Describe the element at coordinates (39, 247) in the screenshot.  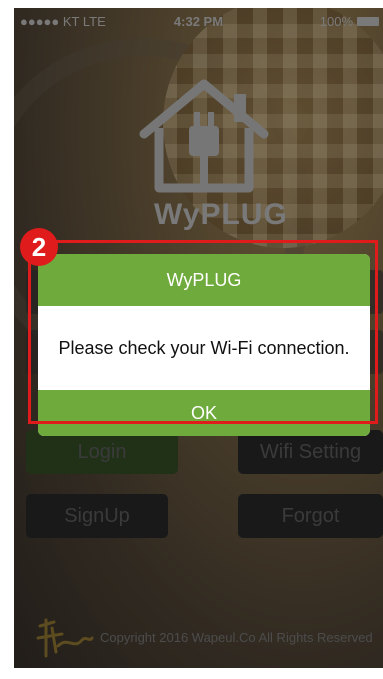
I see `annotation-step-badge: 2` at that location.